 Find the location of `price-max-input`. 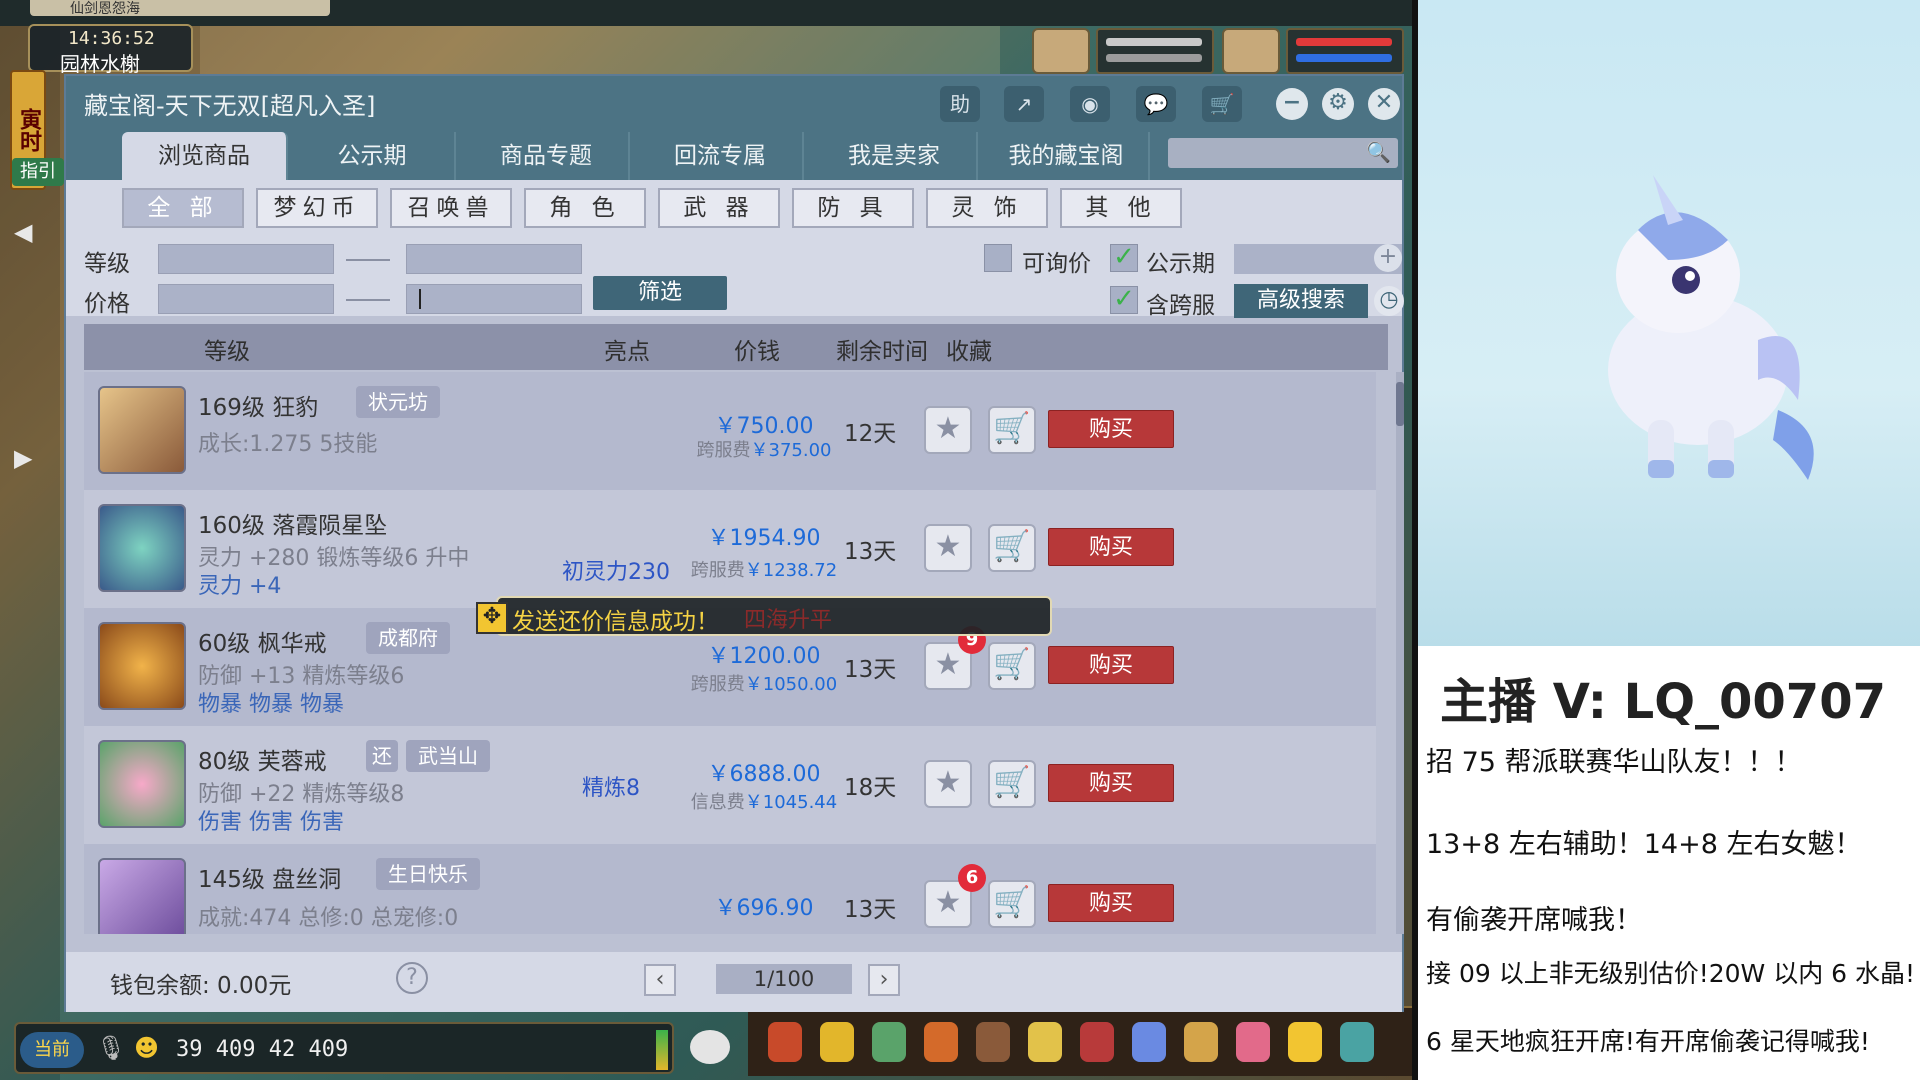

price-max-input is located at coordinates (494, 299).